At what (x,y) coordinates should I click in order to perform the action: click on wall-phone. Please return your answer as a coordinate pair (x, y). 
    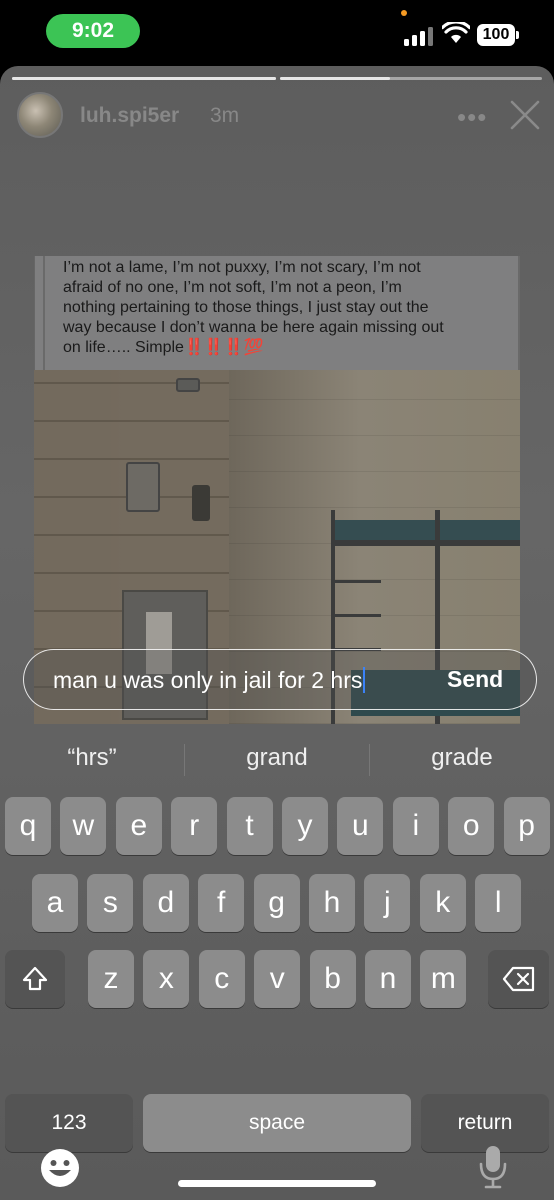
    Looking at the image, I should click on (201, 503).